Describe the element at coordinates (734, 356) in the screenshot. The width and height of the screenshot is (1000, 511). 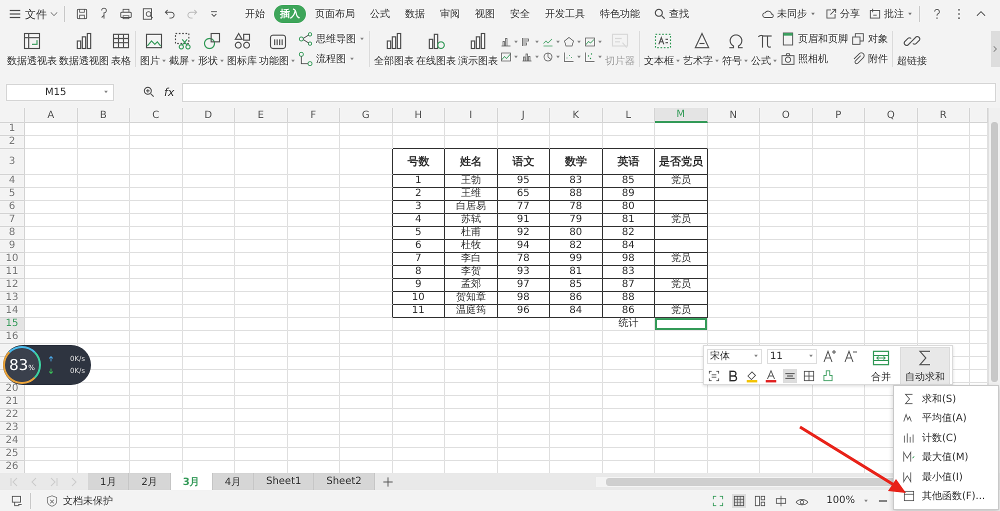
I see `font-dropdown: 宋体` at that location.